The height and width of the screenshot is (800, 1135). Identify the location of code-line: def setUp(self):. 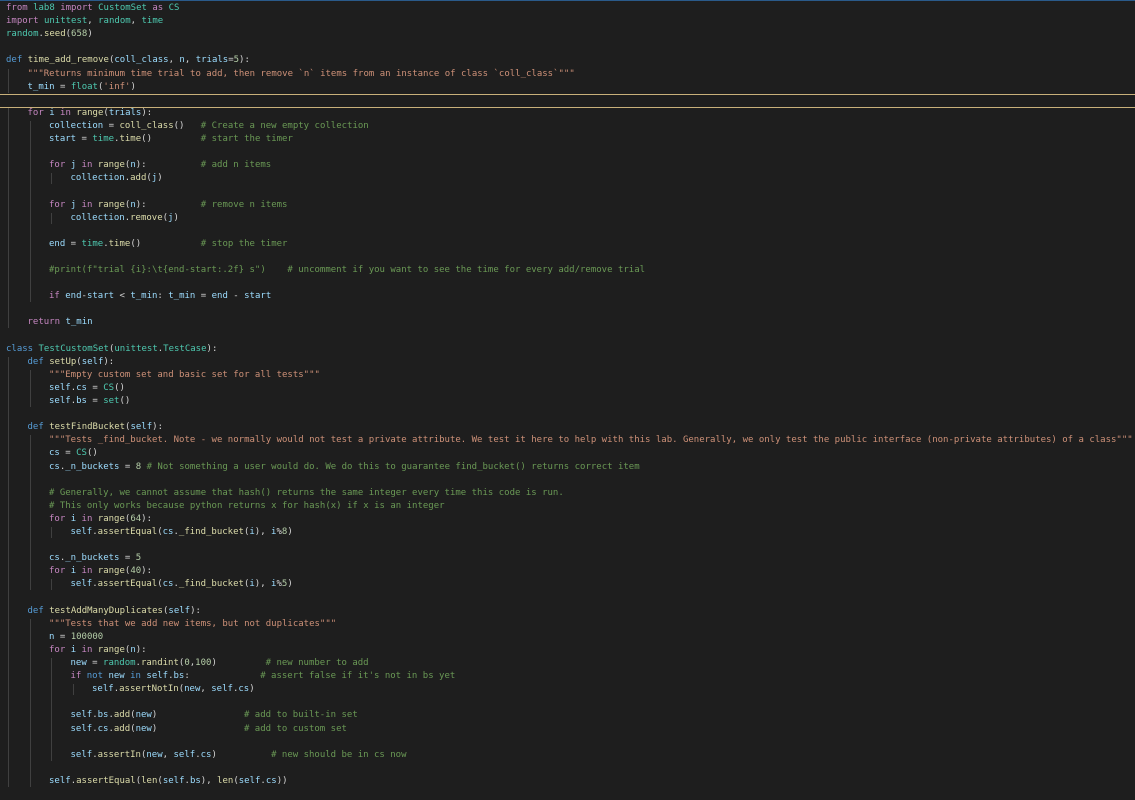
(567, 362).